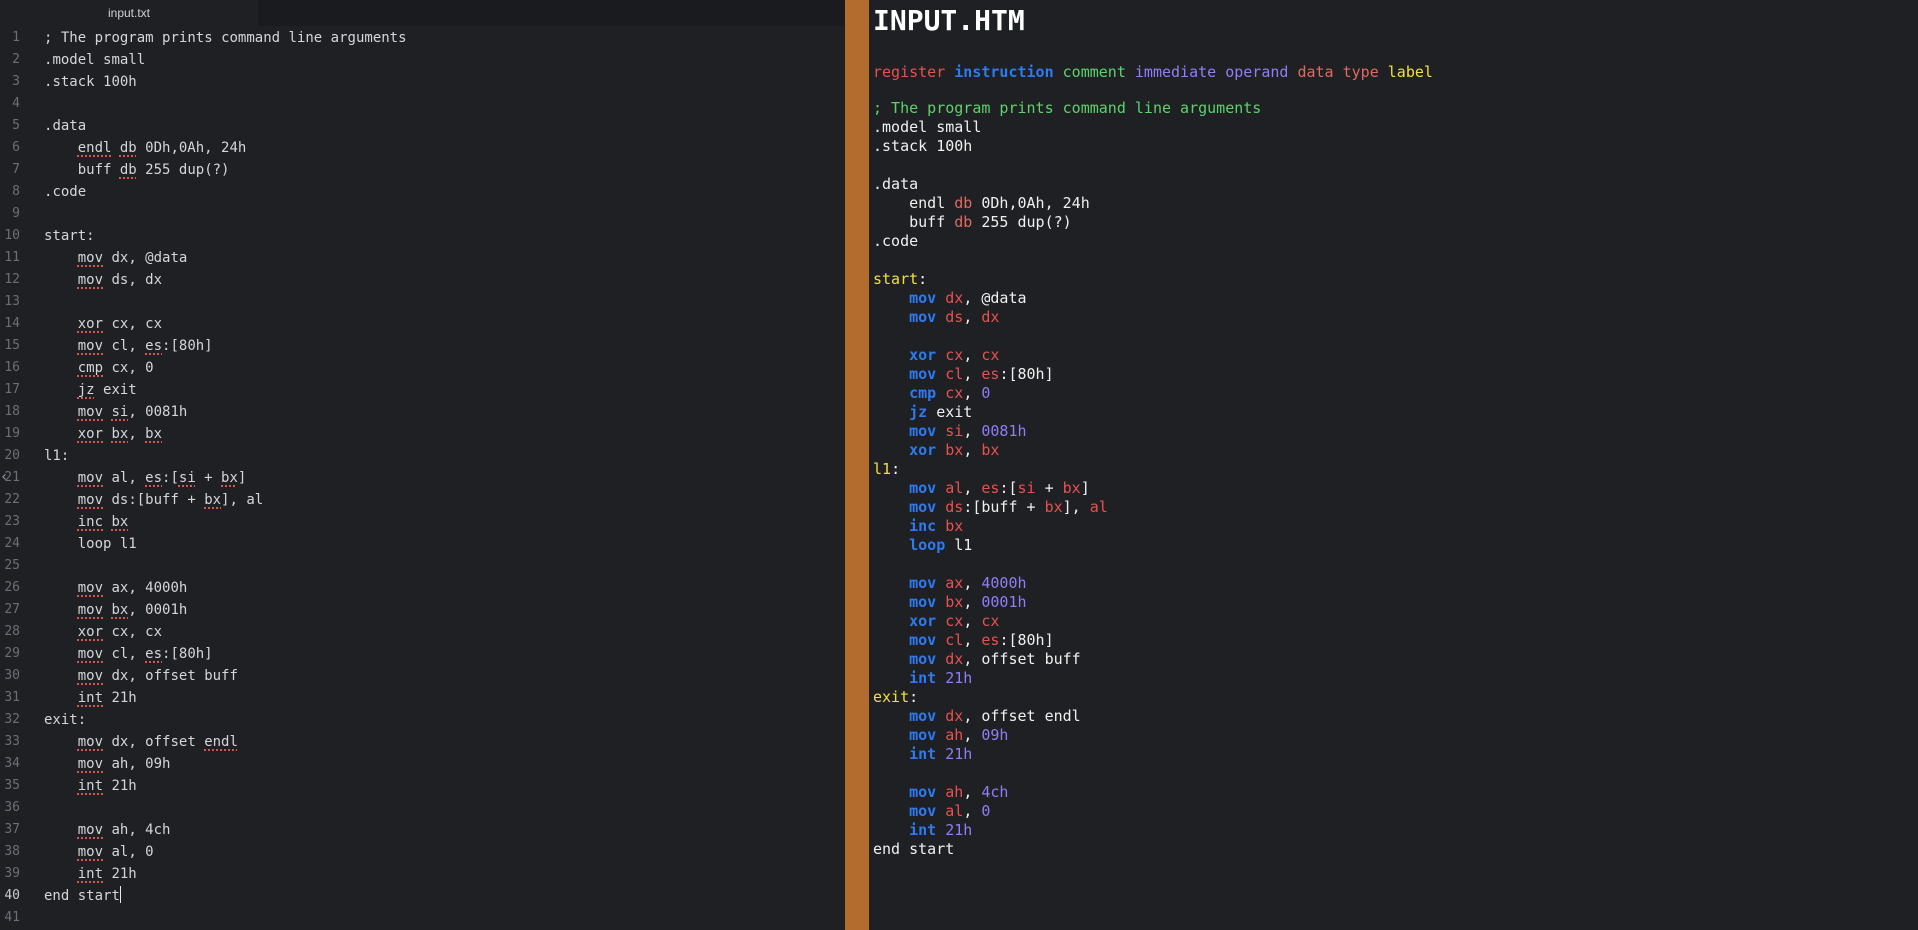 Image resolution: width=1918 pixels, height=930 pixels. What do you see at coordinates (12, 851) in the screenshot?
I see `line-number: 38` at bounding box center [12, 851].